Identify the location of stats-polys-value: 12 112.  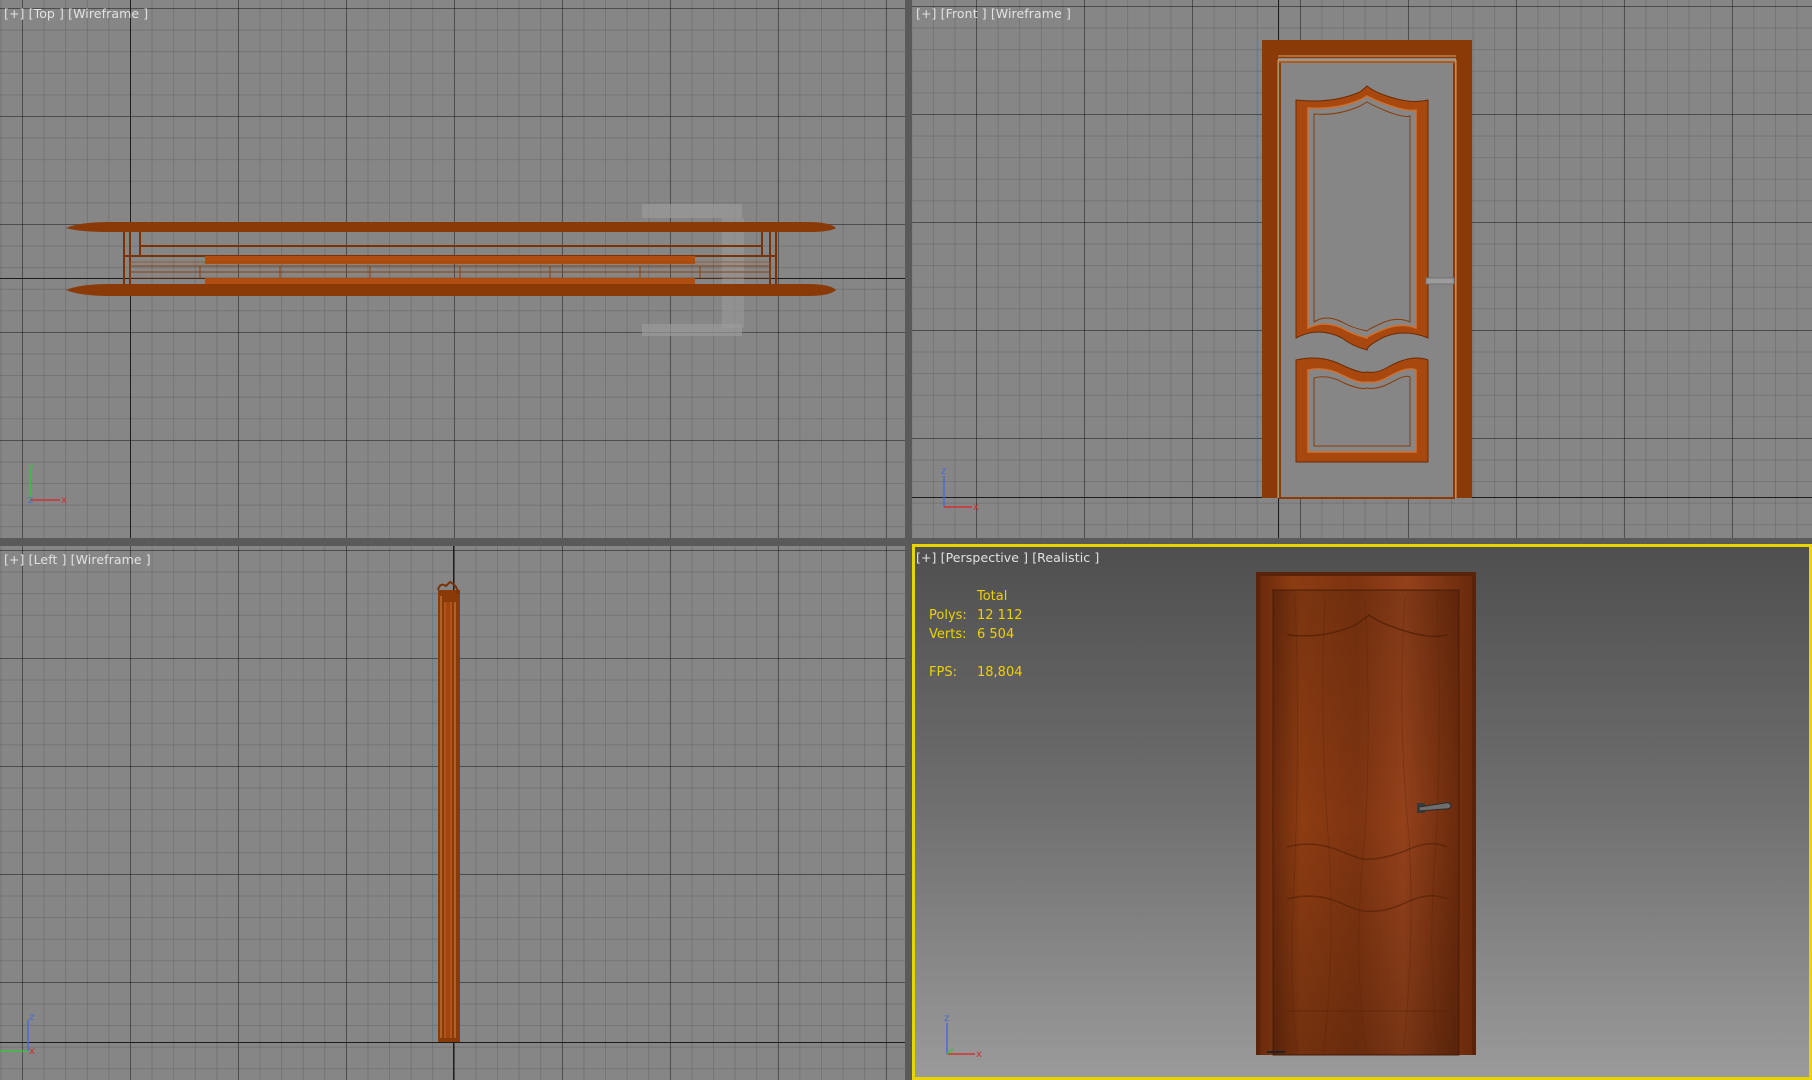
(1000, 615).